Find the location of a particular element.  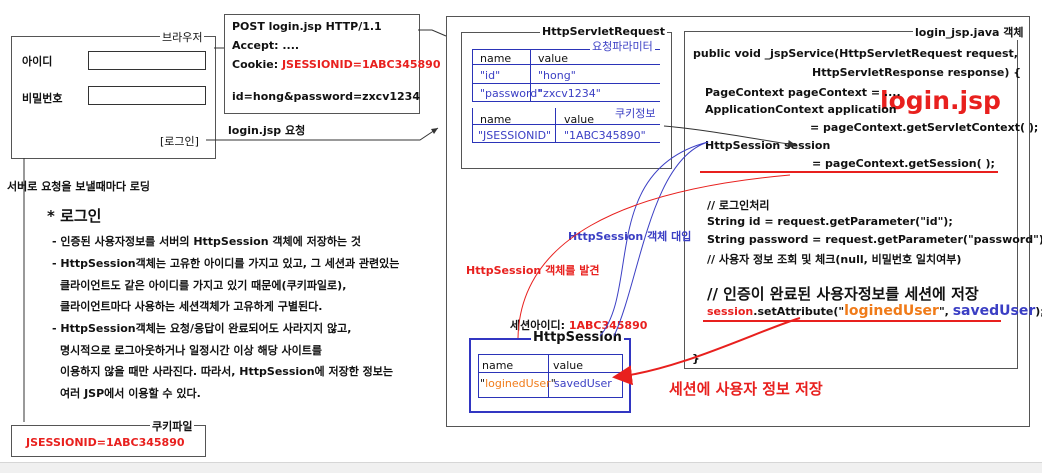

annotation-found-session: HttpSession 객체를 발견 is located at coordinates (533, 270).